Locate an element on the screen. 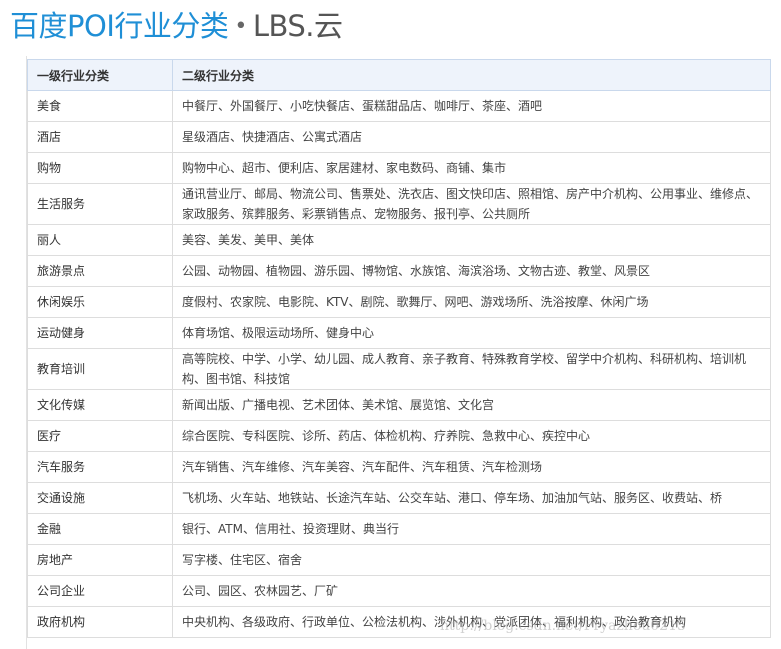  category-cell: 丽人 is located at coordinates (100, 240).